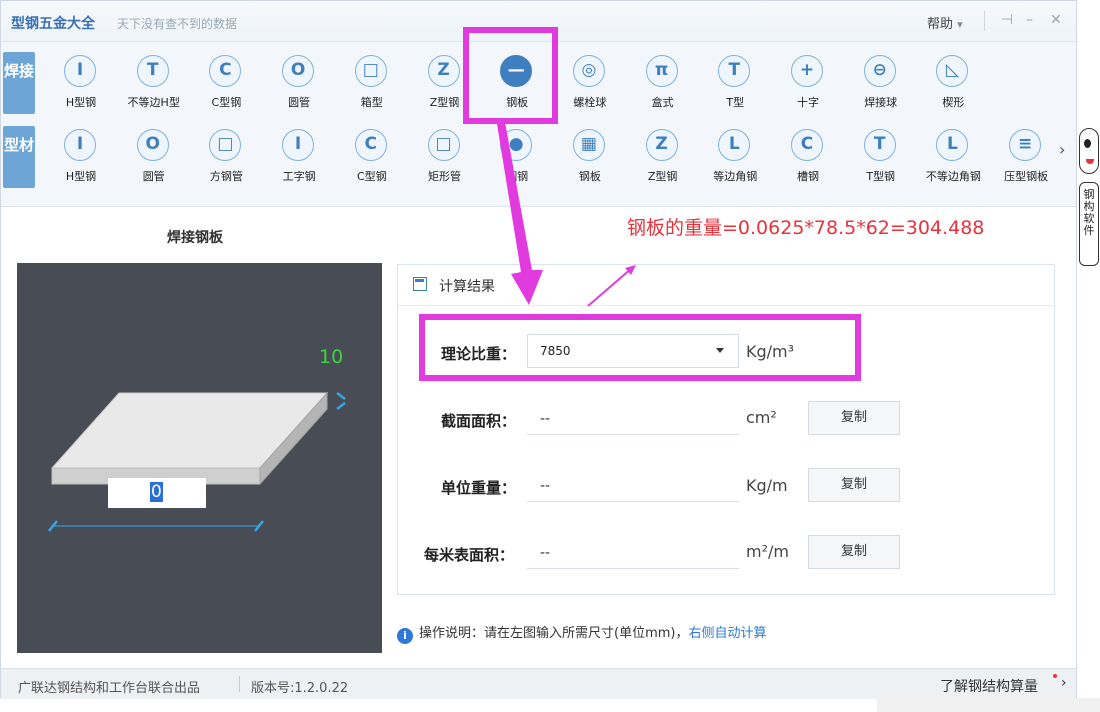  What do you see at coordinates (1089, 224) in the screenshot?
I see `mascot-bubble: 钢构软件` at bounding box center [1089, 224].